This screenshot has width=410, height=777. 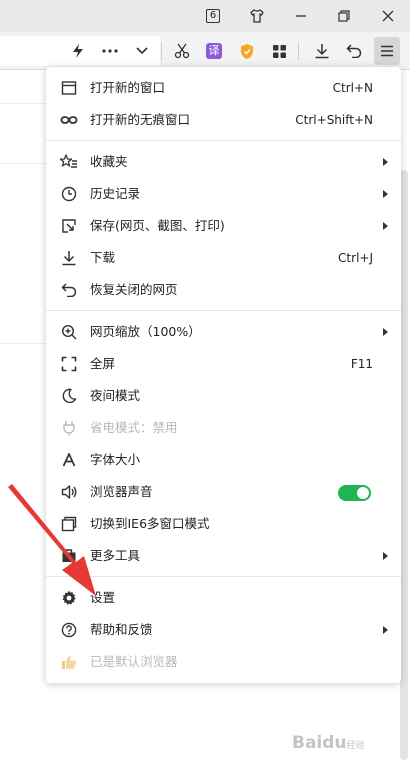 What do you see at coordinates (223, 396) in the screenshot?
I see `menu-item-night-mode: 夜间模式` at bounding box center [223, 396].